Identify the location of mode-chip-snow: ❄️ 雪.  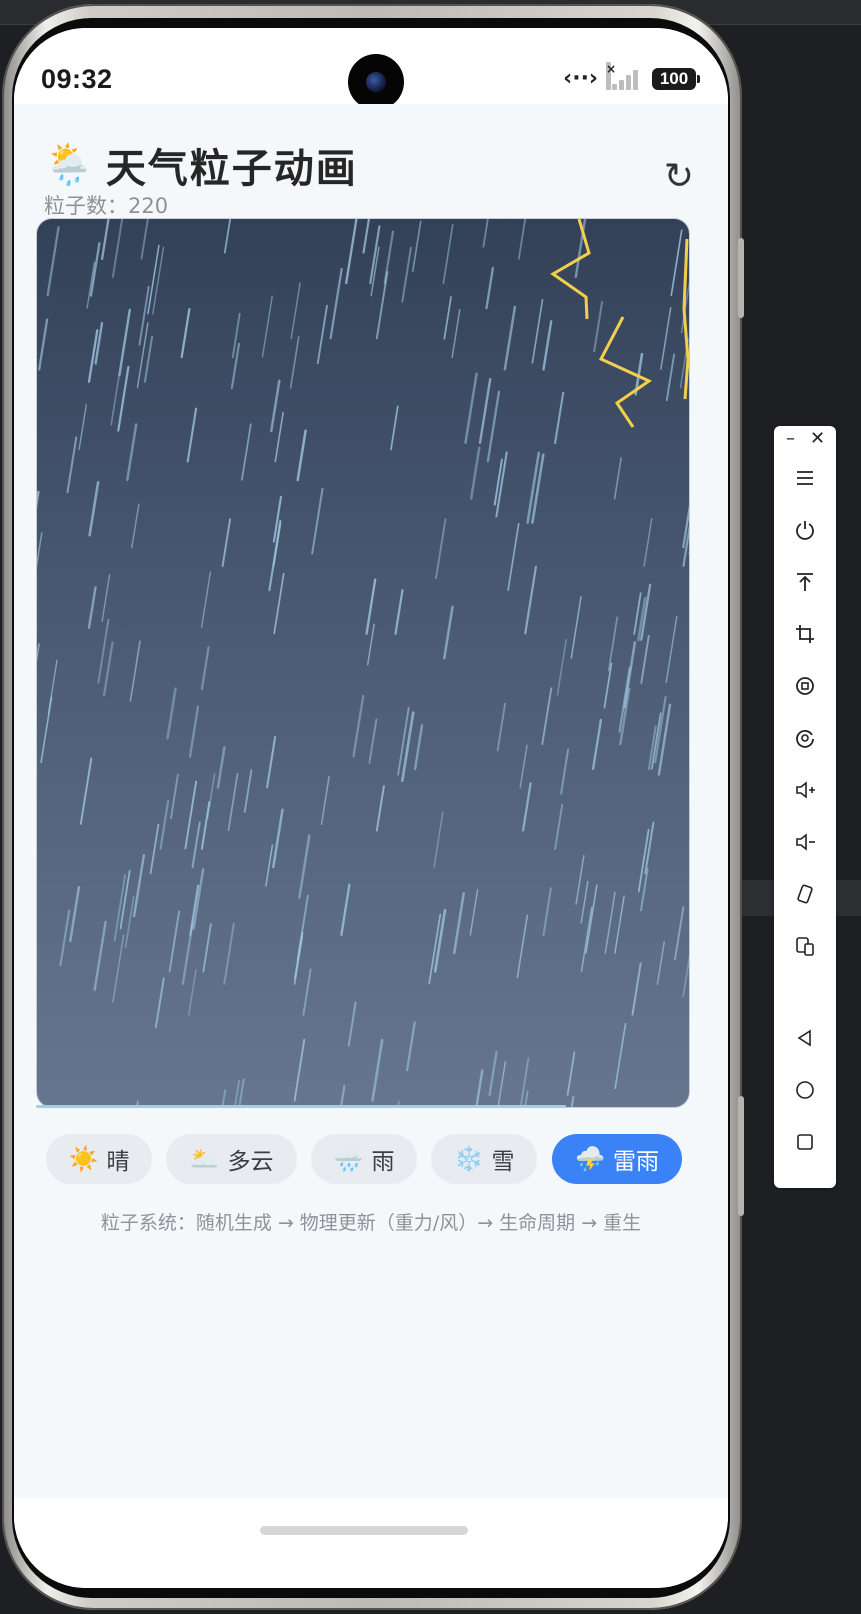
(484, 1159).